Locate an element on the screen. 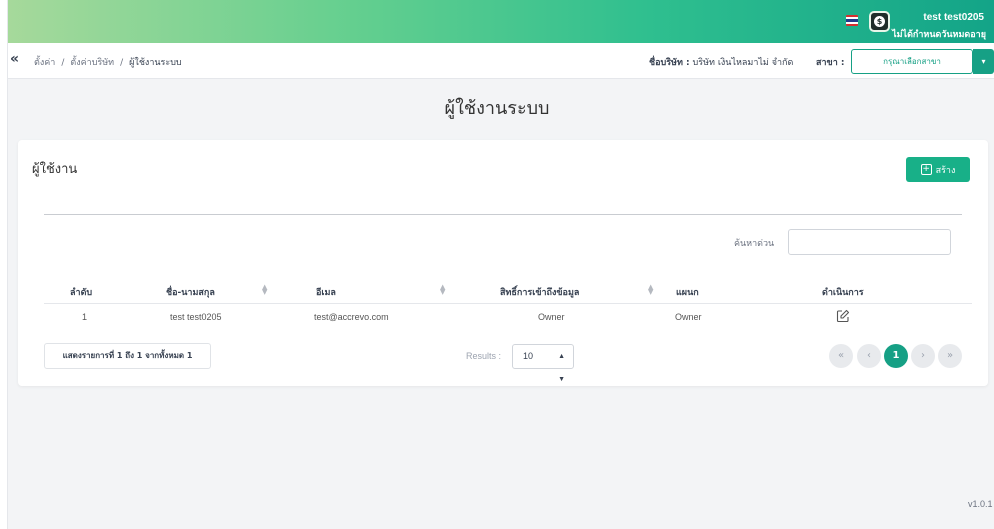 Image resolution: width=994 pixels, height=529 pixels. branch-dropdown-chevron-icon: ▾ is located at coordinates (983, 61).